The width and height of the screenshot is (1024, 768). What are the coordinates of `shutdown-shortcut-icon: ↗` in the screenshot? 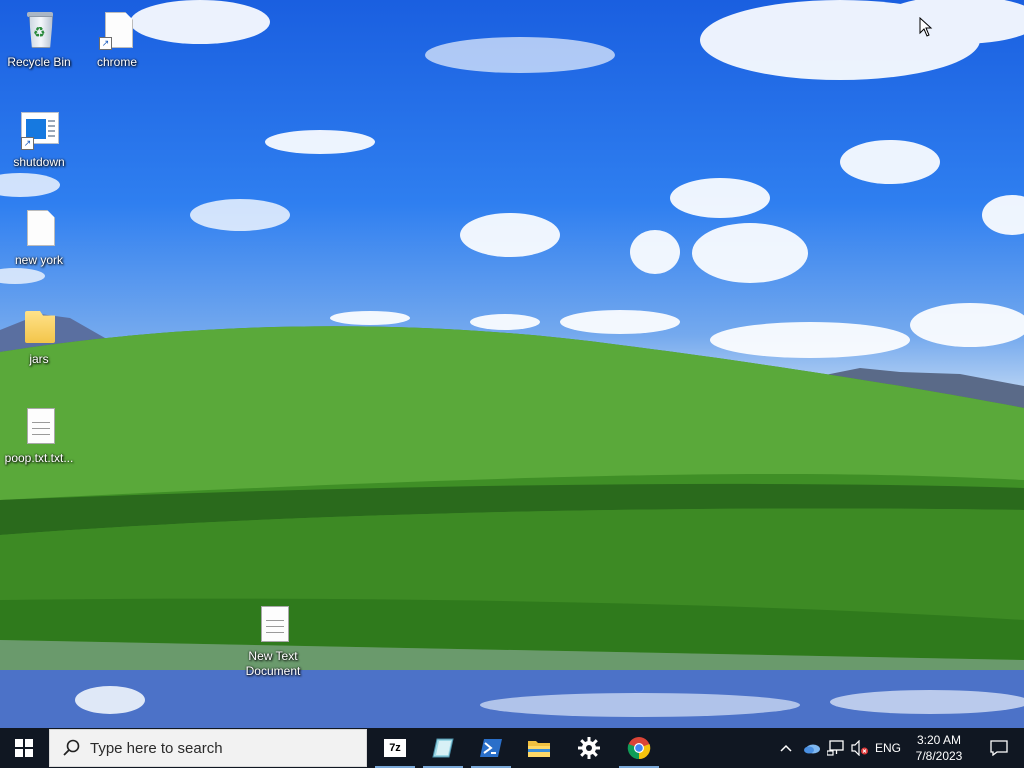 It's located at (39, 130).